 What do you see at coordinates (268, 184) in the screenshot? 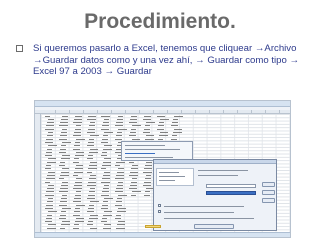
I see `save-button` at bounding box center [268, 184].